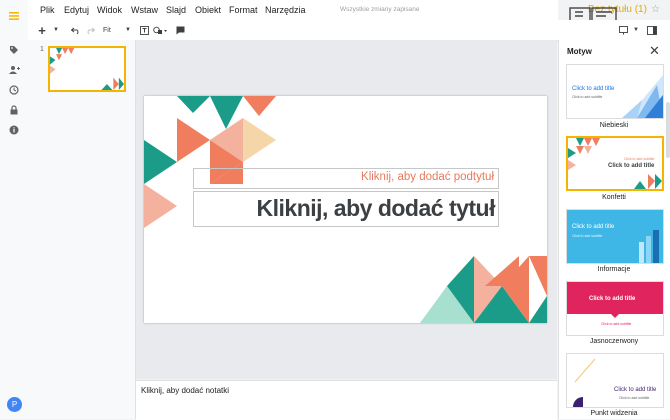 This screenshot has width=670, height=420. I want to click on theme-label: Konfetti, so click(614, 197).